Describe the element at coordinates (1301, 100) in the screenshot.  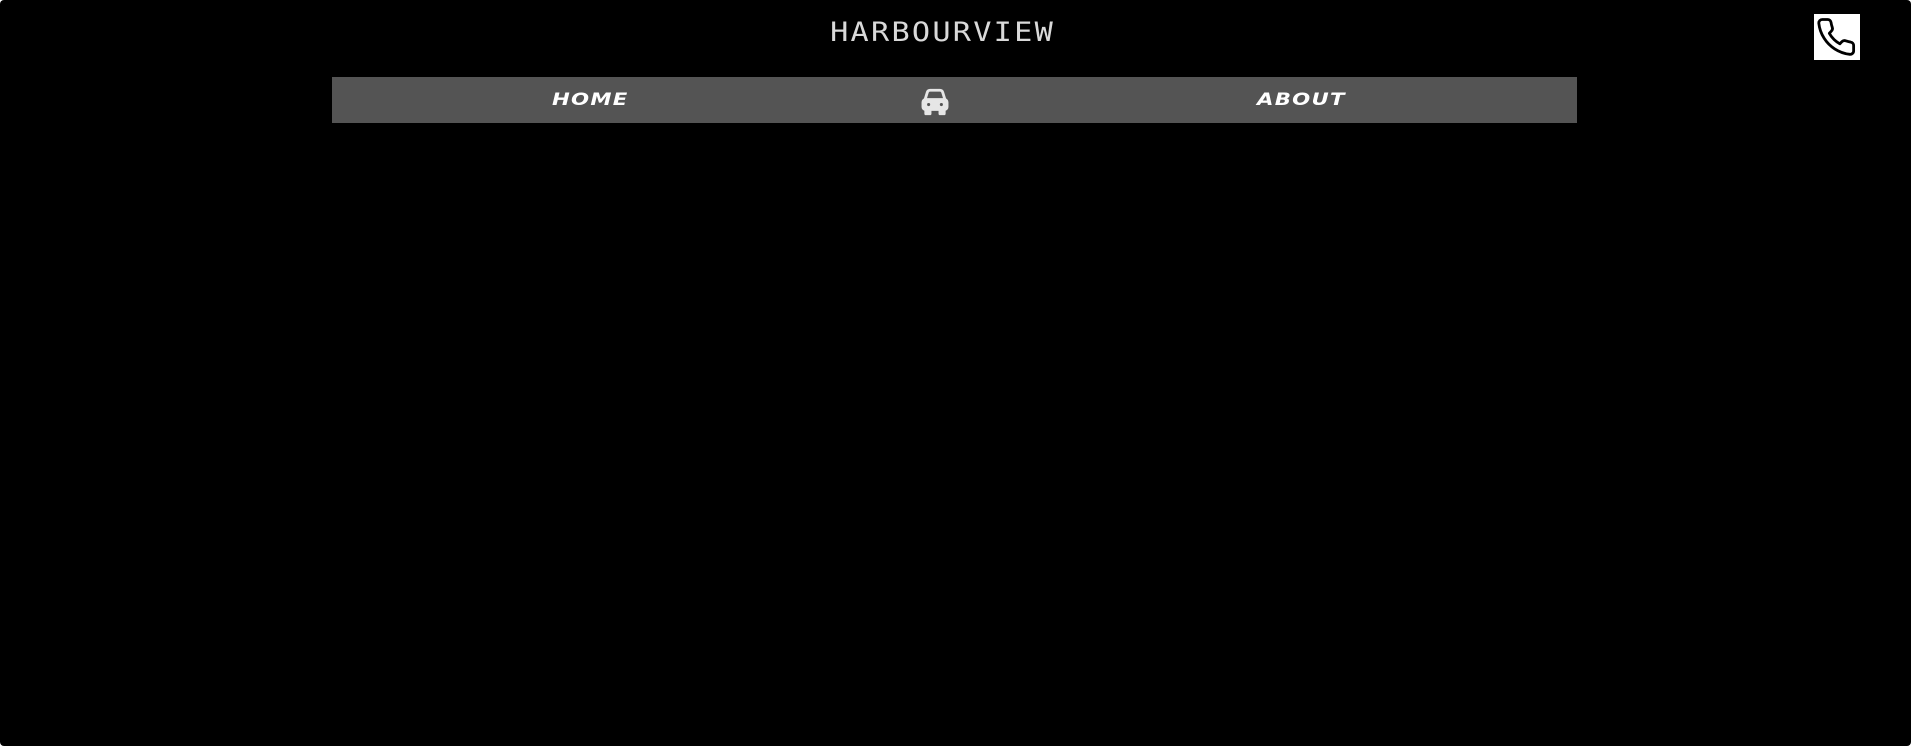
I see `nav-about-link: ABOUT` at that location.